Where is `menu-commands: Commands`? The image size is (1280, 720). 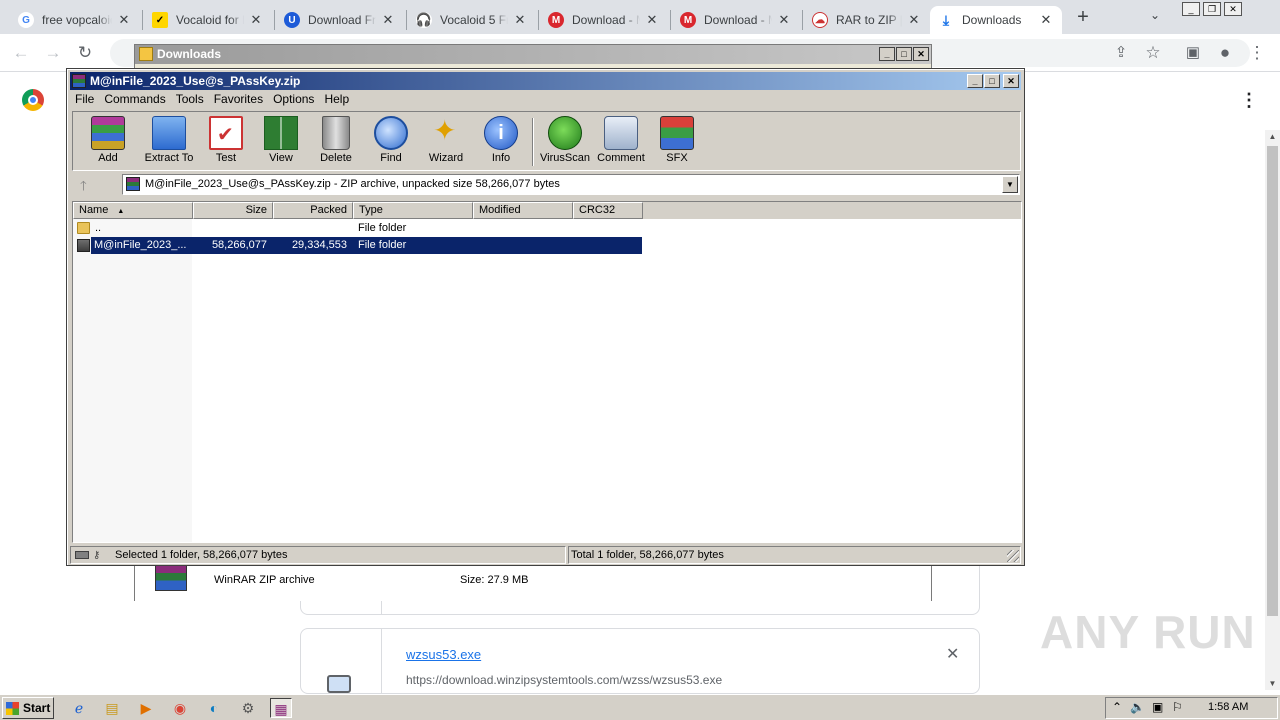
menu-commands: Commands is located at coordinates (134, 99).